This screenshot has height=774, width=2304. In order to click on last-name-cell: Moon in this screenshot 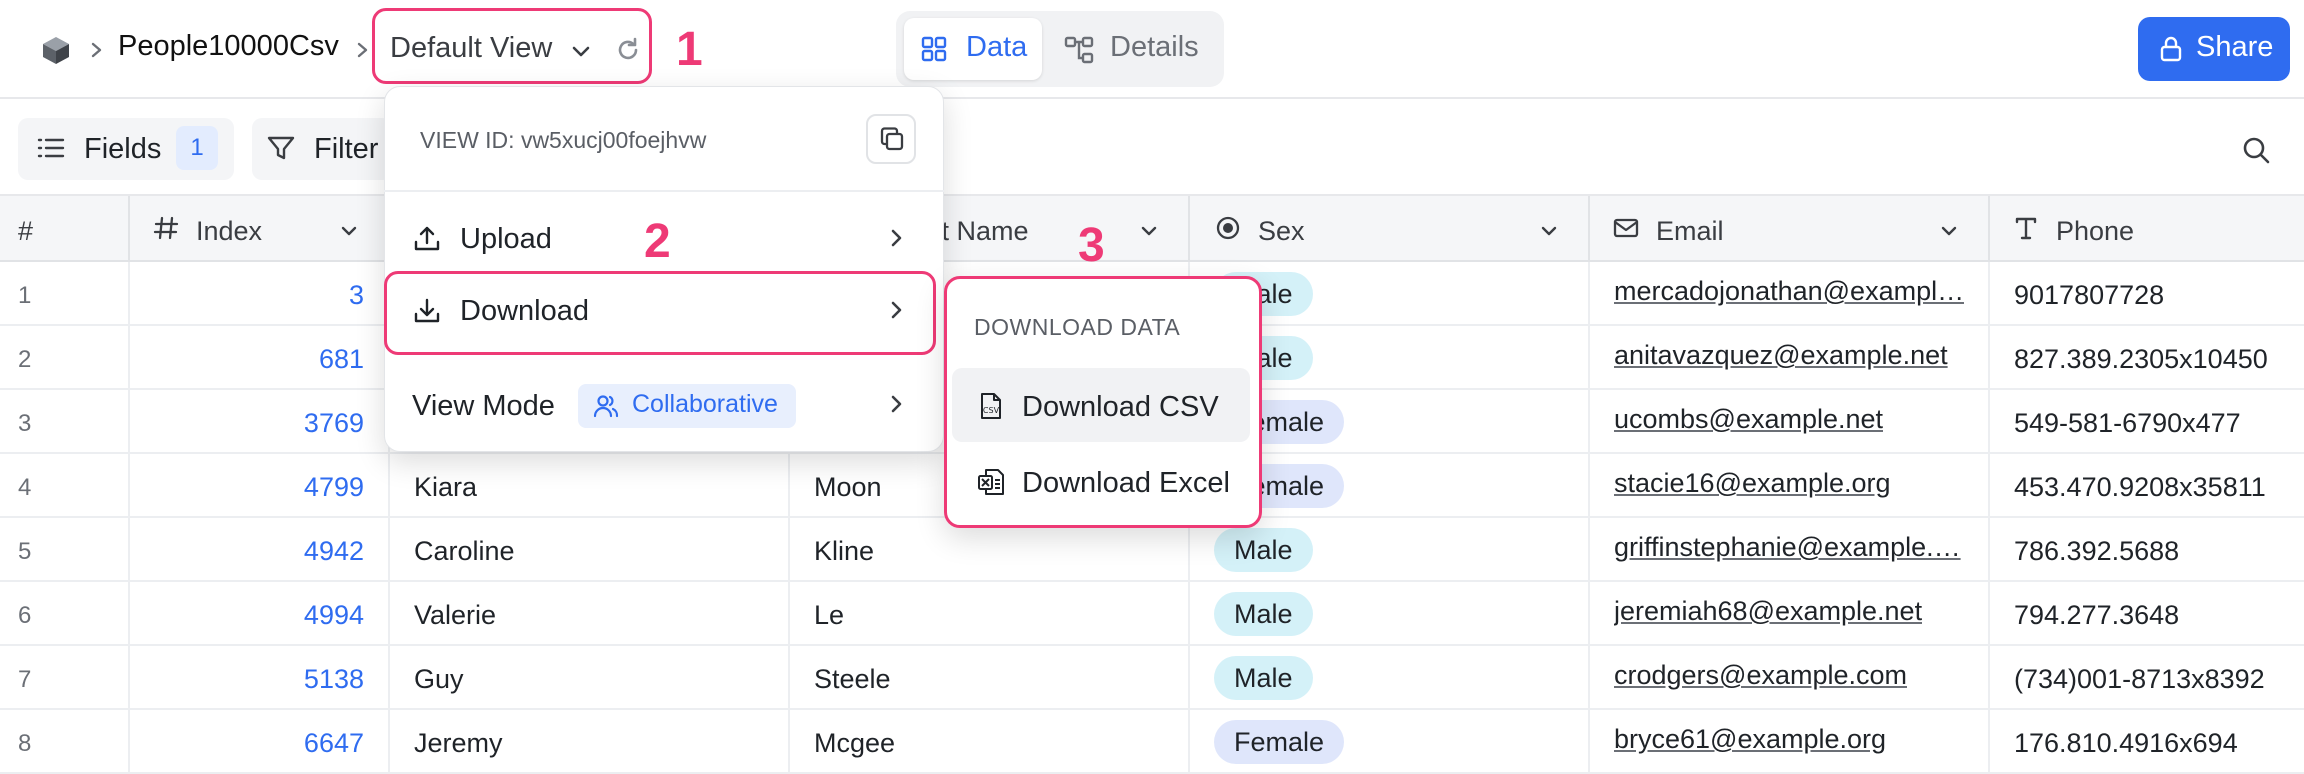, I will do `click(848, 487)`.